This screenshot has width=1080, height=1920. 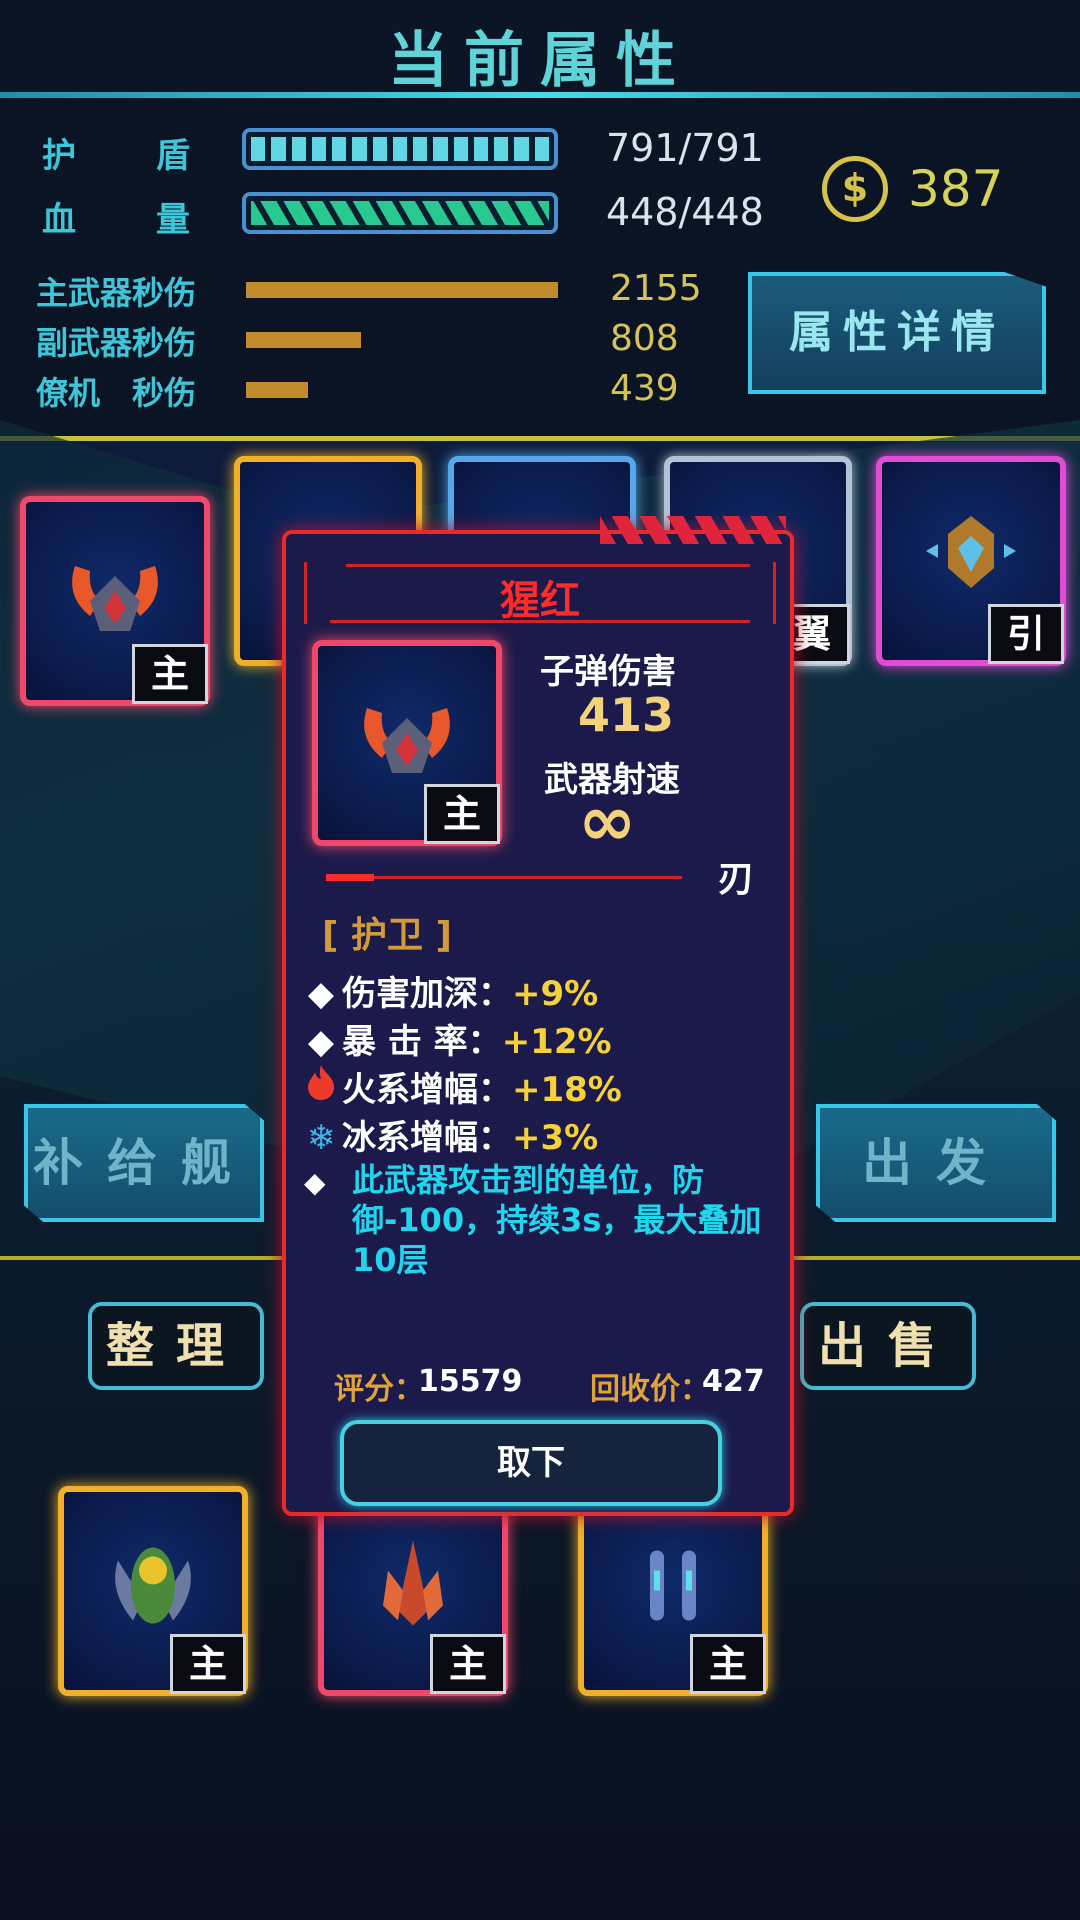 I want to click on sub-weapon-dps-label: 副武器秒伤, so click(x=116, y=343).